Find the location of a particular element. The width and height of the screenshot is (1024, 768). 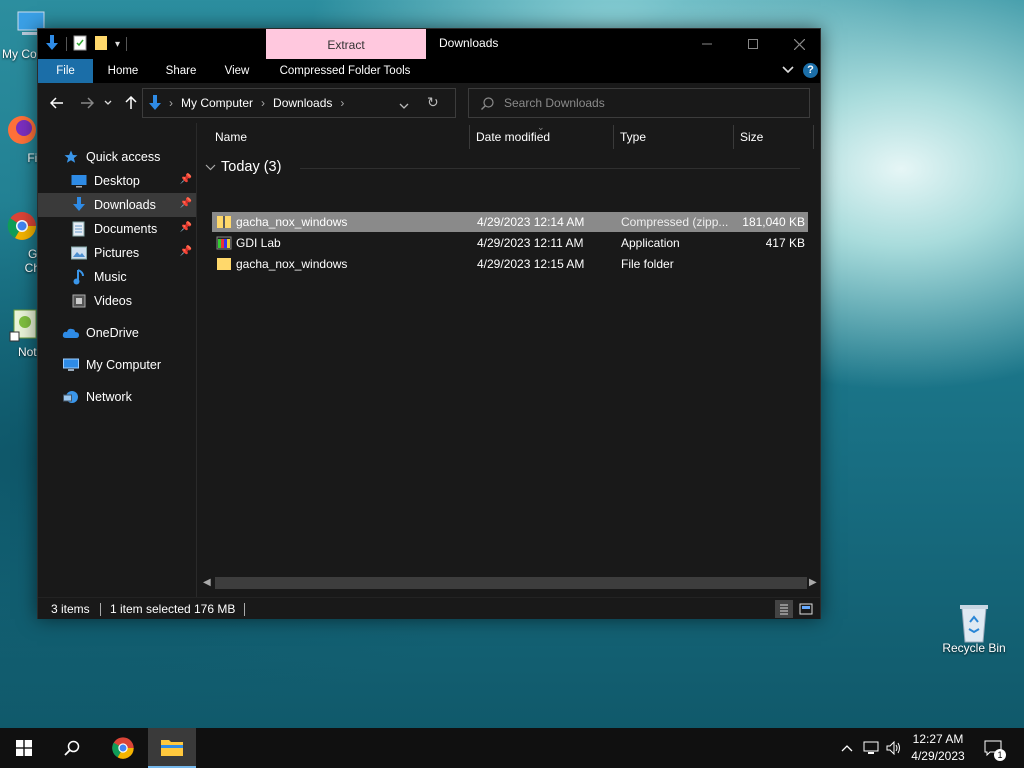

system-clock: 12:27 AM 4/29/2023 is located at coordinates (938, 748).